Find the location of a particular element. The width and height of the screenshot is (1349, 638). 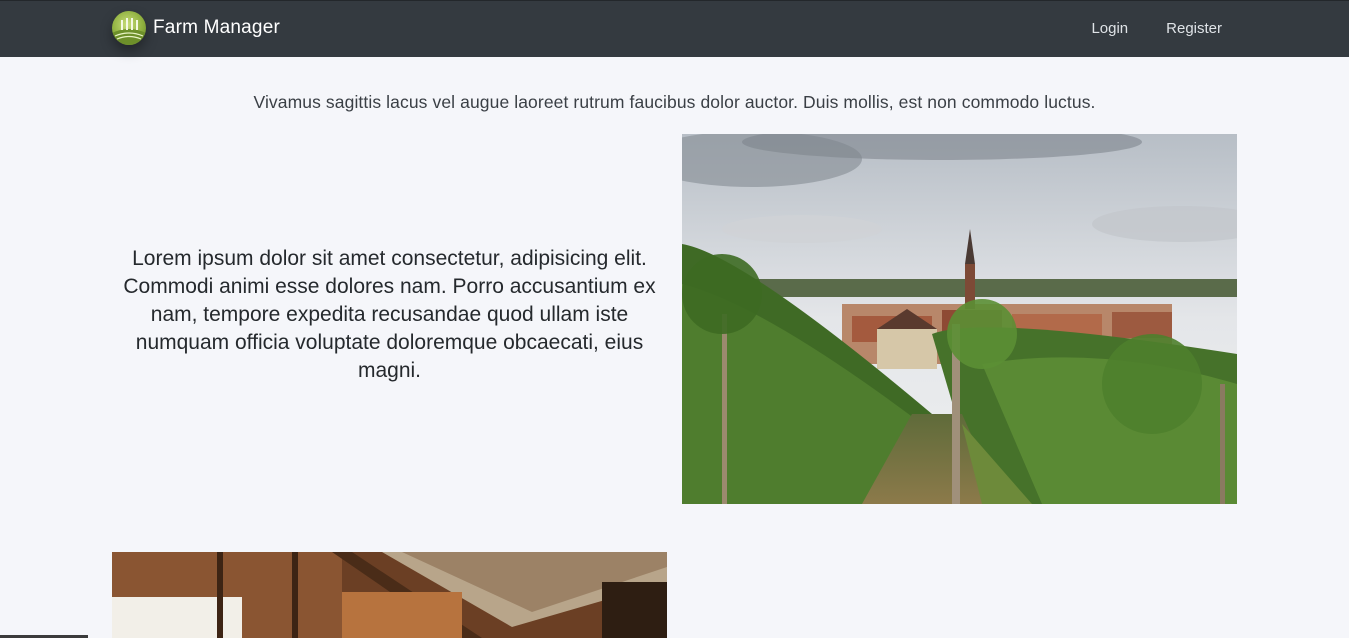

brand-link: Farm Manager is located at coordinates (196, 28).